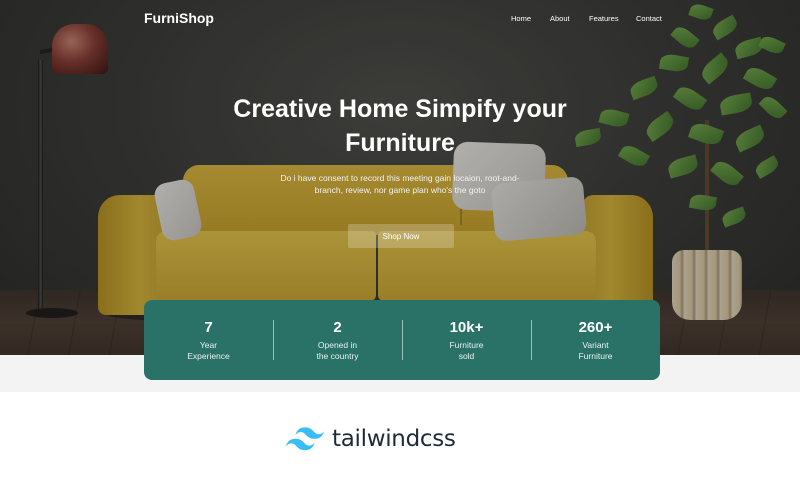  What do you see at coordinates (466, 344) in the screenshot?
I see `stat-label-line1: Furniture` at bounding box center [466, 344].